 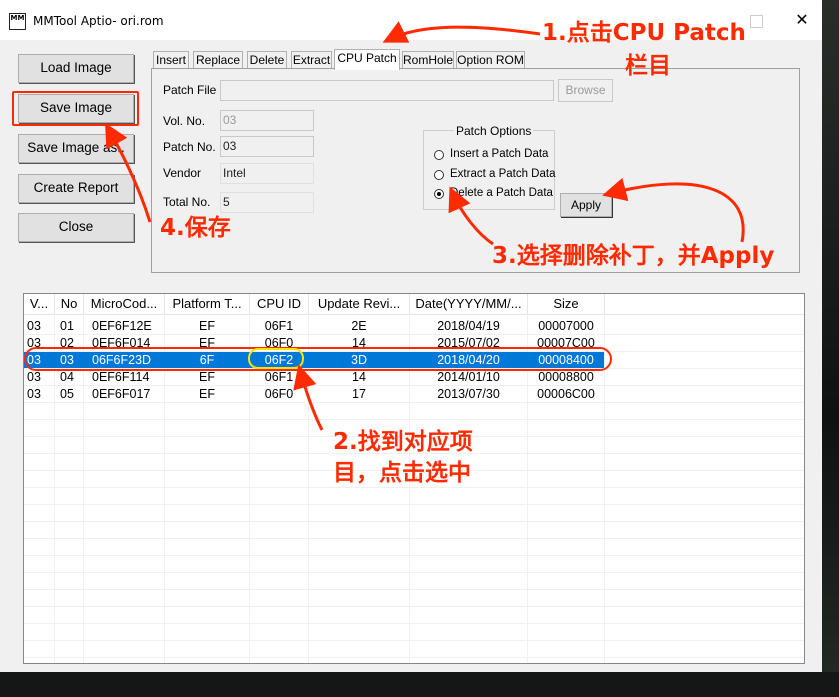 I want to click on radio-delete-patch-label: Delete a Patch Data, so click(x=501, y=193).